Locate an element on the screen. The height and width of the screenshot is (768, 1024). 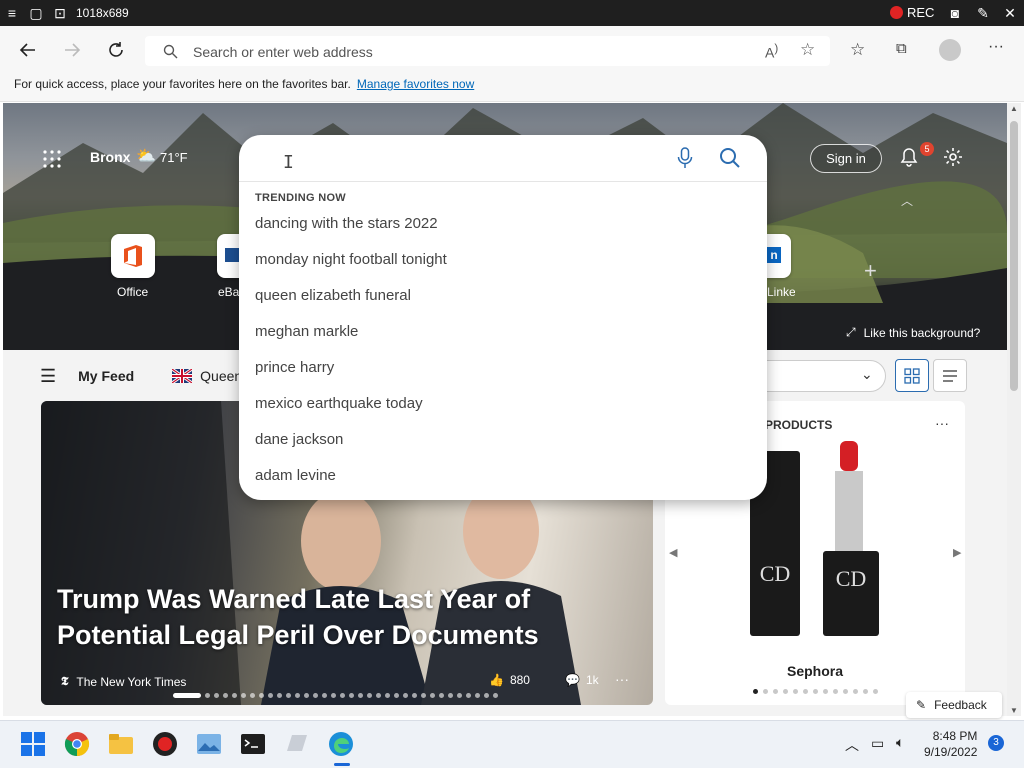
window-icon: ▢ is located at coordinates (36, 13).